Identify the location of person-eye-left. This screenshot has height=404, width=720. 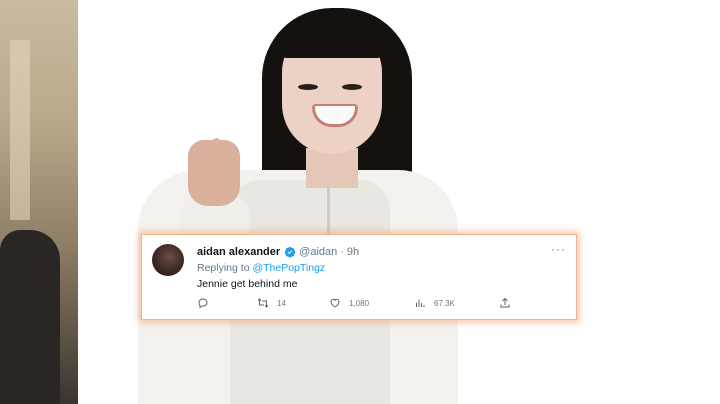
(308, 87).